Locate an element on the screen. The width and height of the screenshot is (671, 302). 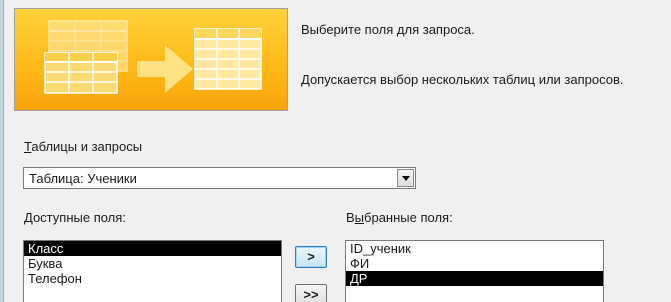
table-query-dropdown-button is located at coordinates (405, 178).